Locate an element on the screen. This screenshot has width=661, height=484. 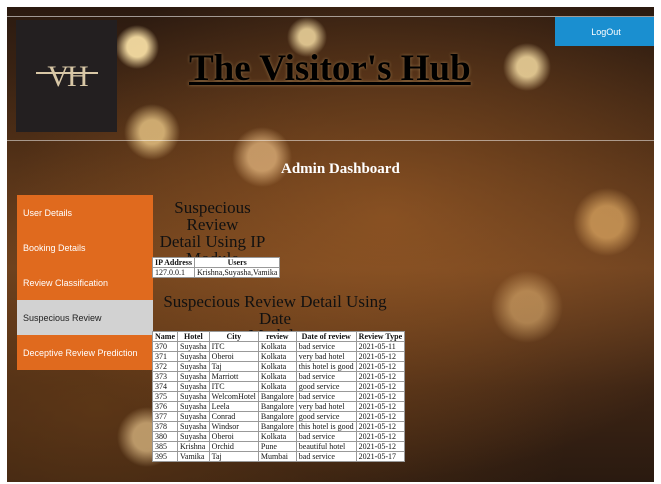
sidebar-item-review-classification: Review Classification is located at coordinates (85, 282).